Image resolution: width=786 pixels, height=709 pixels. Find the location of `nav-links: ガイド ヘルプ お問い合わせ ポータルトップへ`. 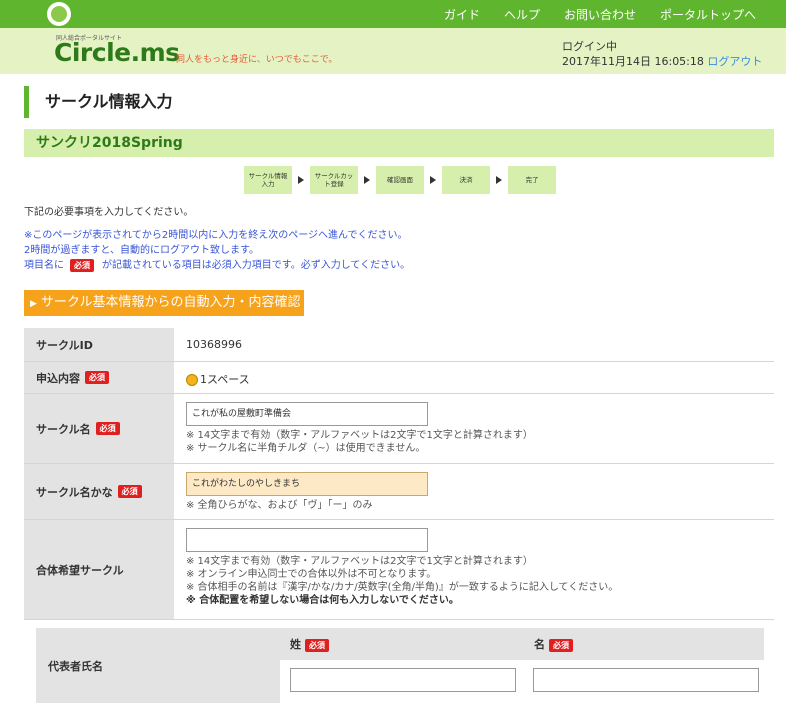

nav-links: ガイド ヘルプ お問い合わせ ポータルトップへ is located at coordinates (600, 14).